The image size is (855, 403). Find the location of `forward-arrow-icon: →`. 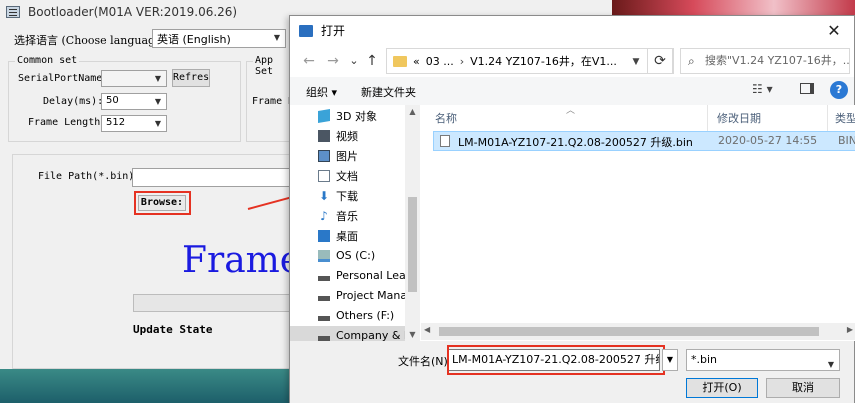

forward-arrow-icon: → is located at coordinates (333, 61).